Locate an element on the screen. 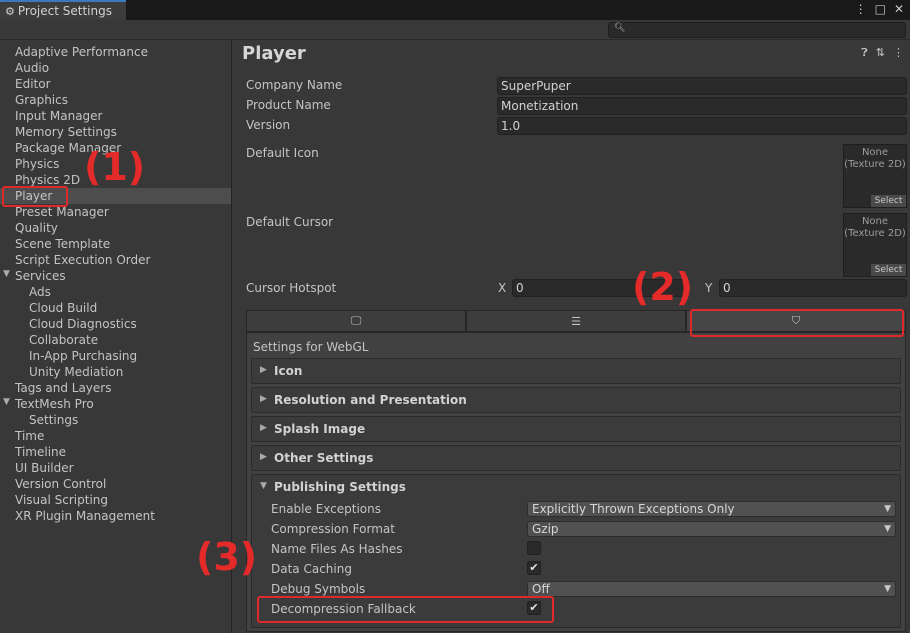 Image resolution: width=910 pixels, height=633 pixels. expanded-arrow-icon: ▼ is located at coordinates (263, 486).